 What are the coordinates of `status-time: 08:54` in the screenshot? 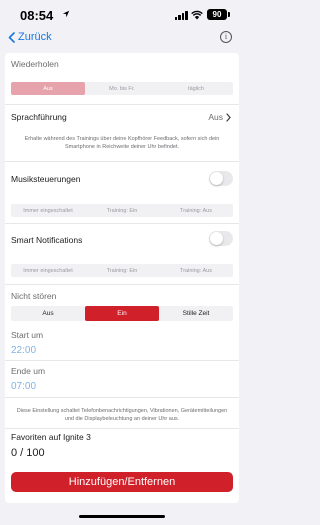 It's located at (37, 15).